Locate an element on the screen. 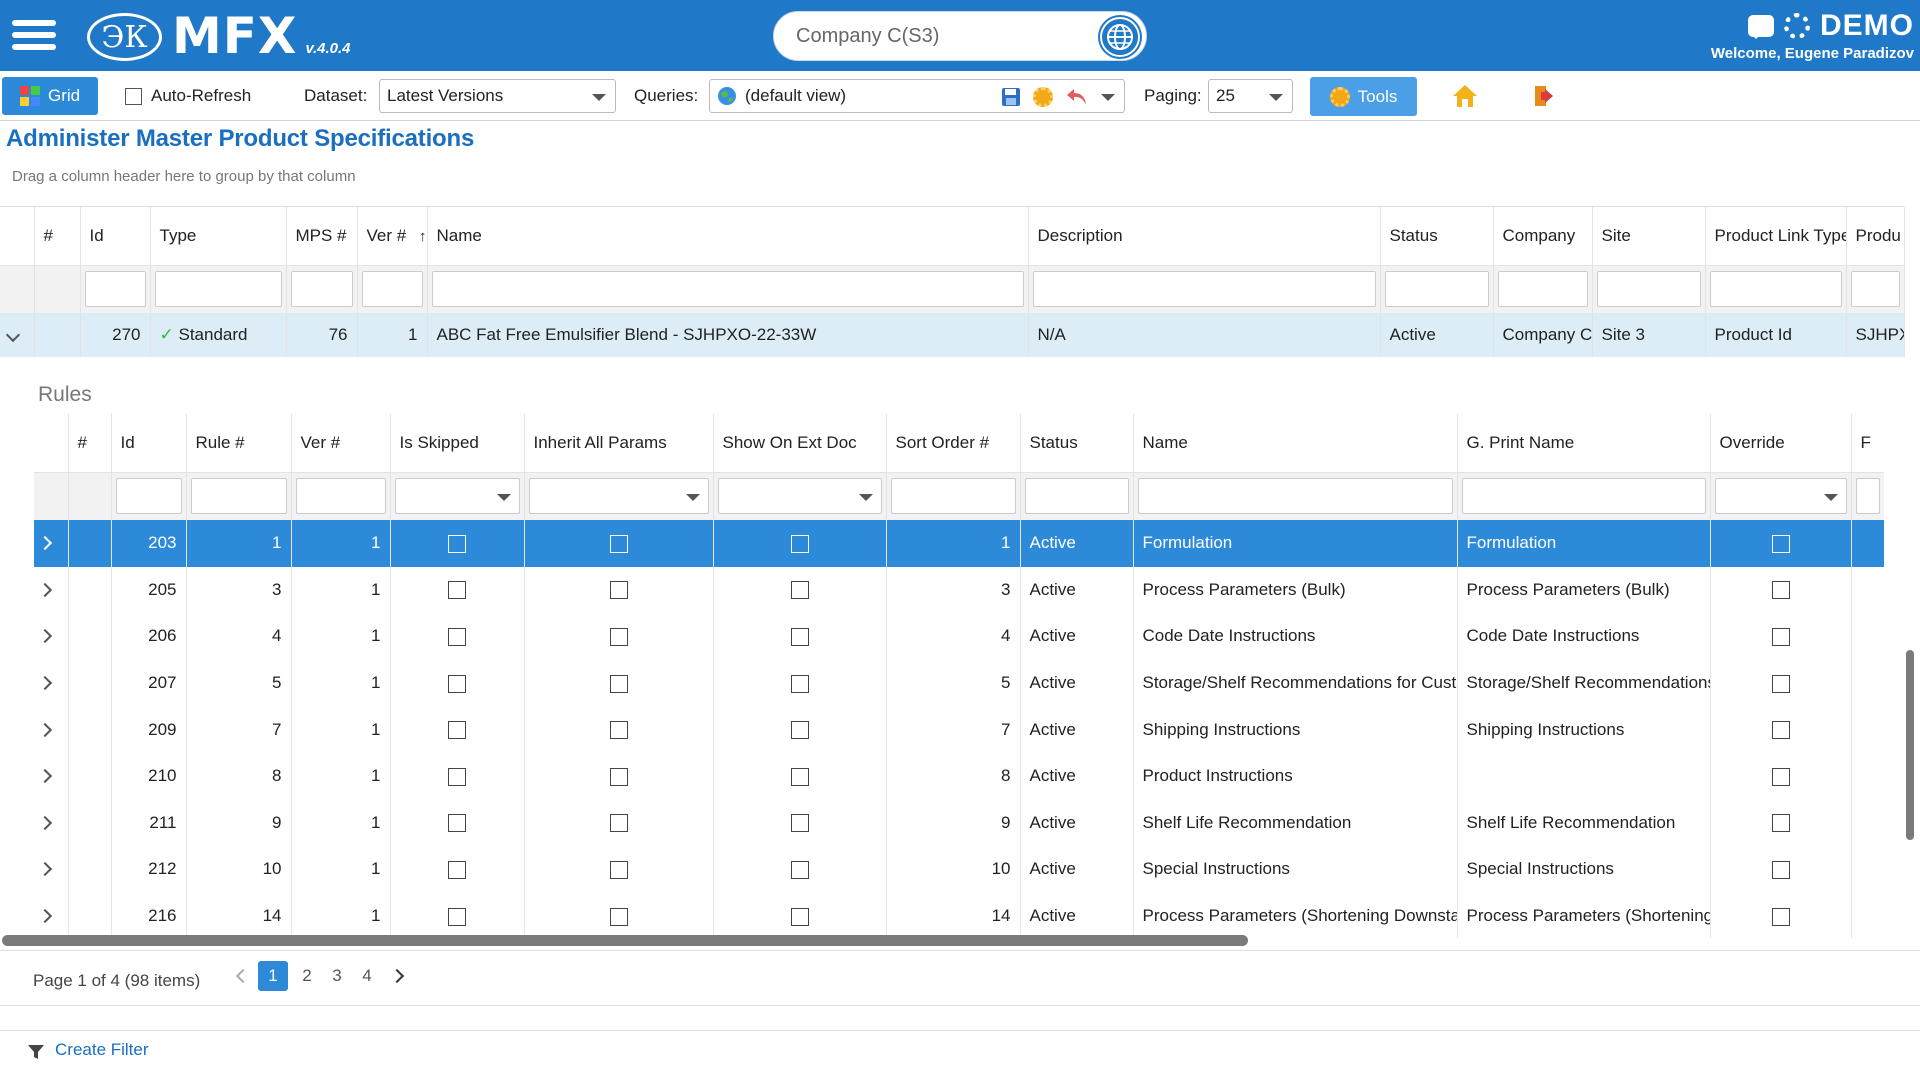 This screenshot has width=1920, height=1080. gear-icon is located at coordinates (1043, 97).